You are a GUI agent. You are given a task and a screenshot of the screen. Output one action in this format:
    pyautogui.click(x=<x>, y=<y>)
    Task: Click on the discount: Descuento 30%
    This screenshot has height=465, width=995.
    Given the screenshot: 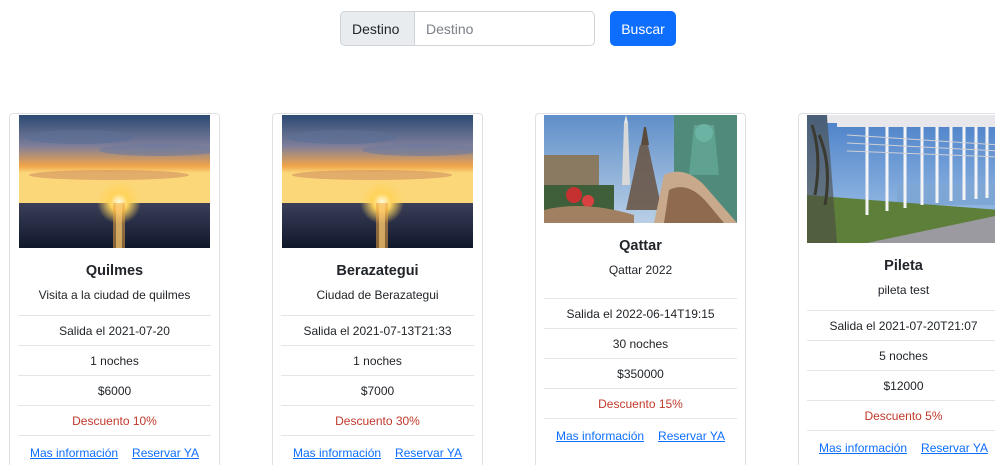 What is the action you would take?
    pyautogui.click(x=377, y=420)
    